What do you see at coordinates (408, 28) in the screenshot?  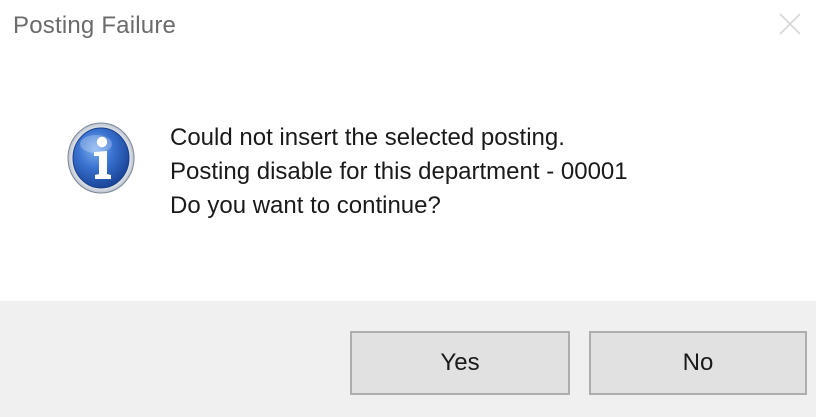 I see `title-bar: Posting Failure` at bounding box center [408, 28].